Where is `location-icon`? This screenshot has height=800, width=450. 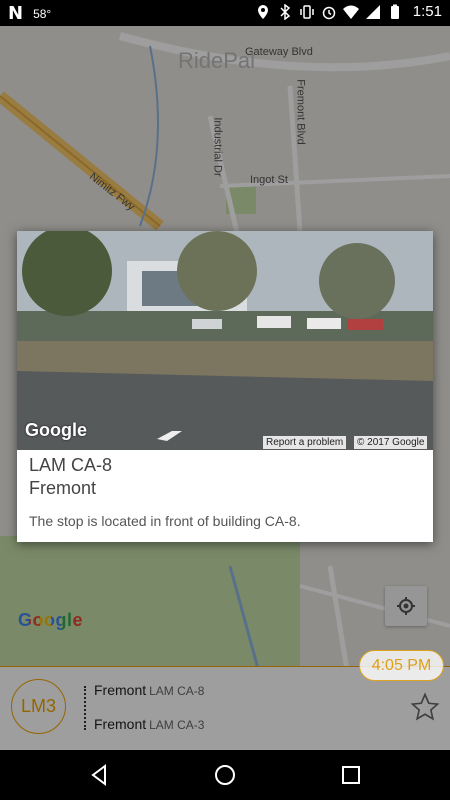 location-icon is located at coordinates (262, 11).